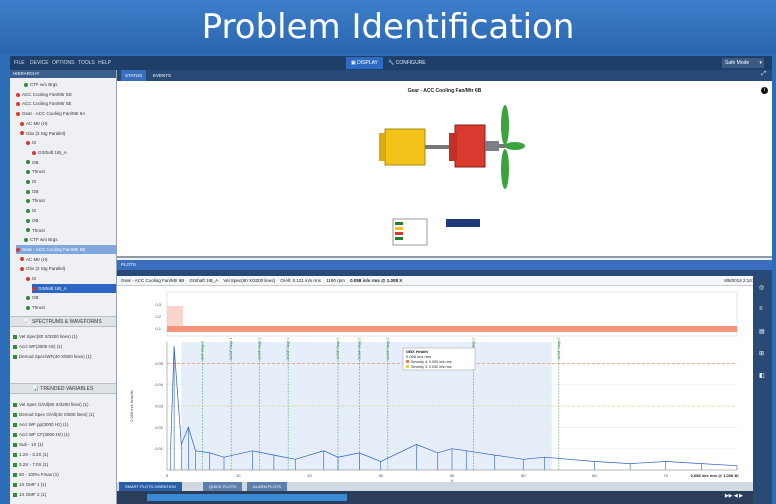 Image resolution: width=776 pixels, height=504 pixels. What do you see at coordinates (734, 496) in the screenshot?
I see `playback-controls: ▶▶ ◀ ▶` at bounding box center [734, 496].